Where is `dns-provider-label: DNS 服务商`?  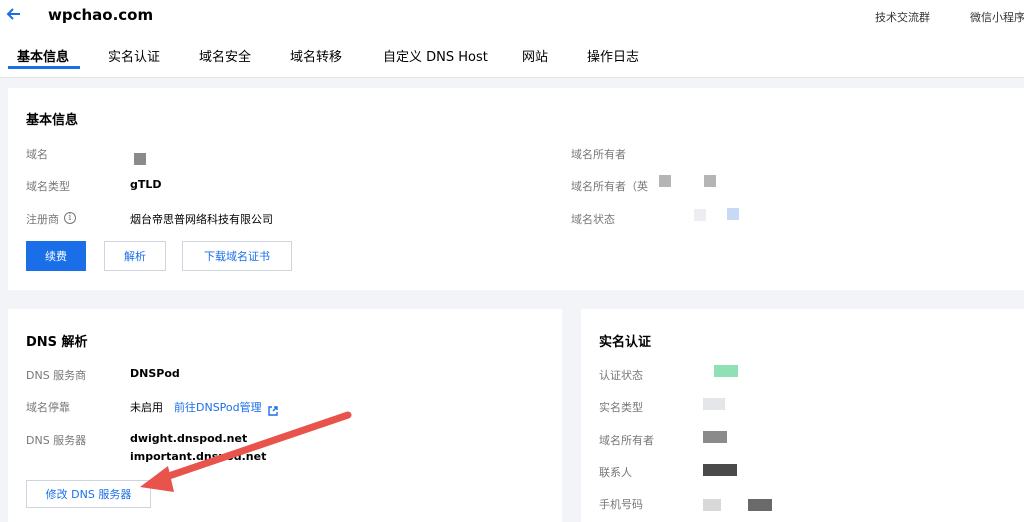 dns-provider-label: DNS 服务商 is located at coordinates (56, 375).